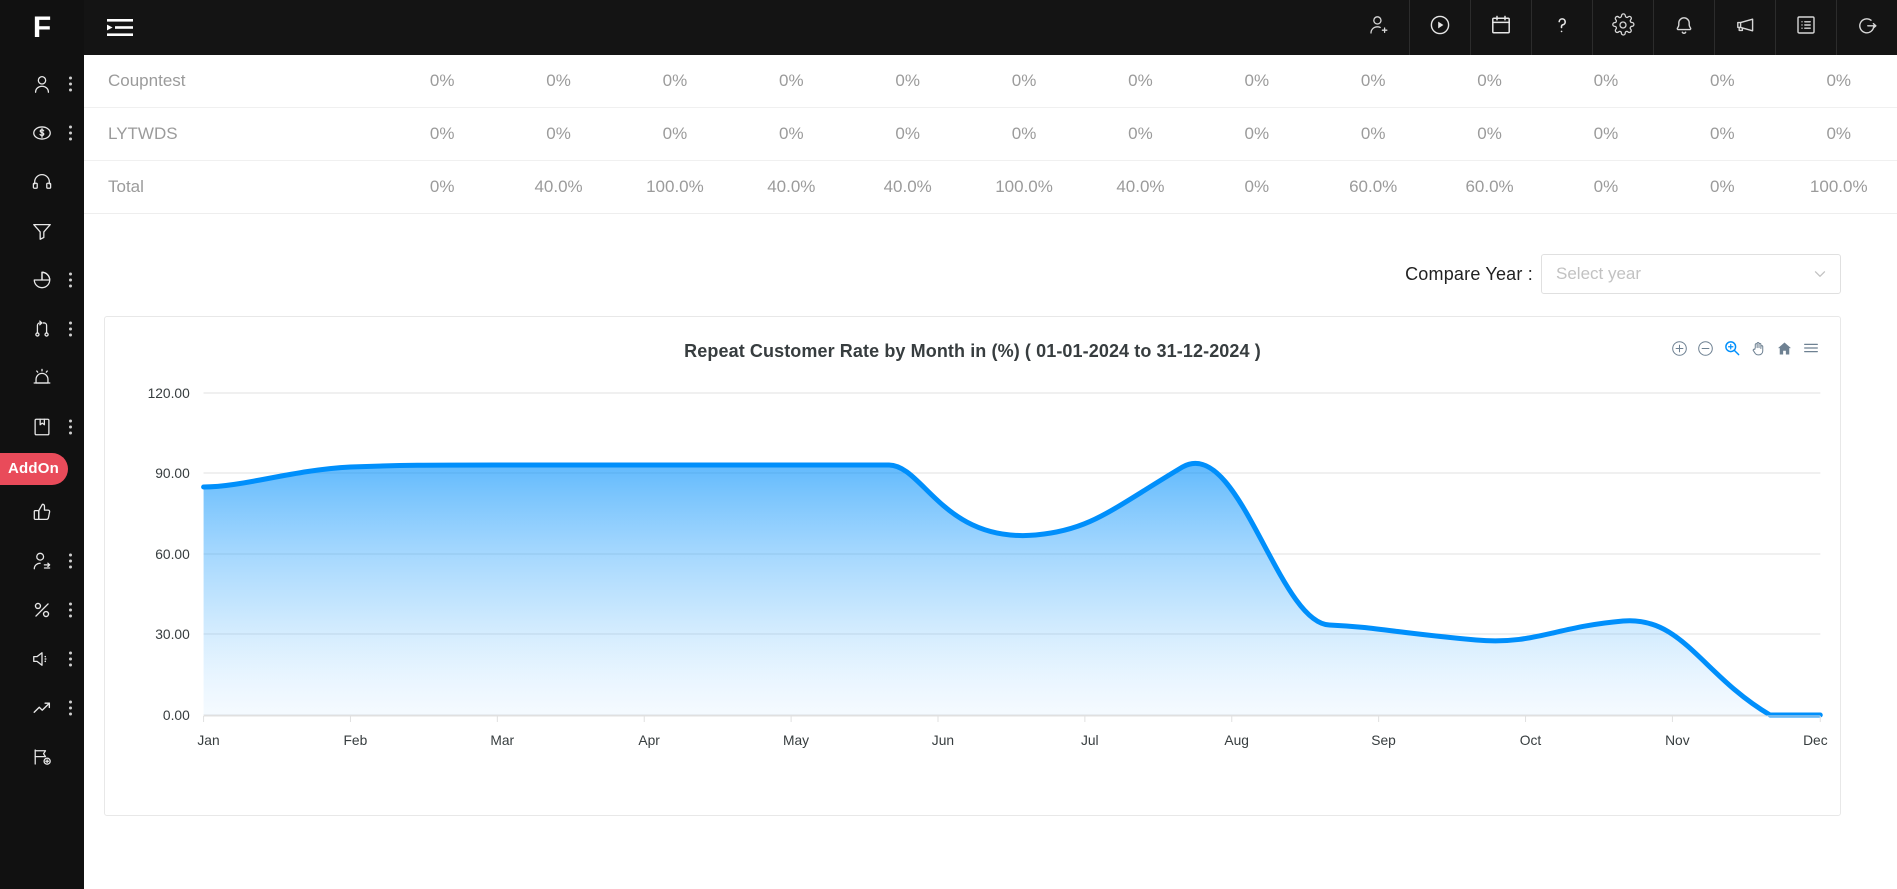  What do you see at coordinates (1439, 27) in the screenshot?
I see `tutorial-button` at bounding box center [1439, 27].